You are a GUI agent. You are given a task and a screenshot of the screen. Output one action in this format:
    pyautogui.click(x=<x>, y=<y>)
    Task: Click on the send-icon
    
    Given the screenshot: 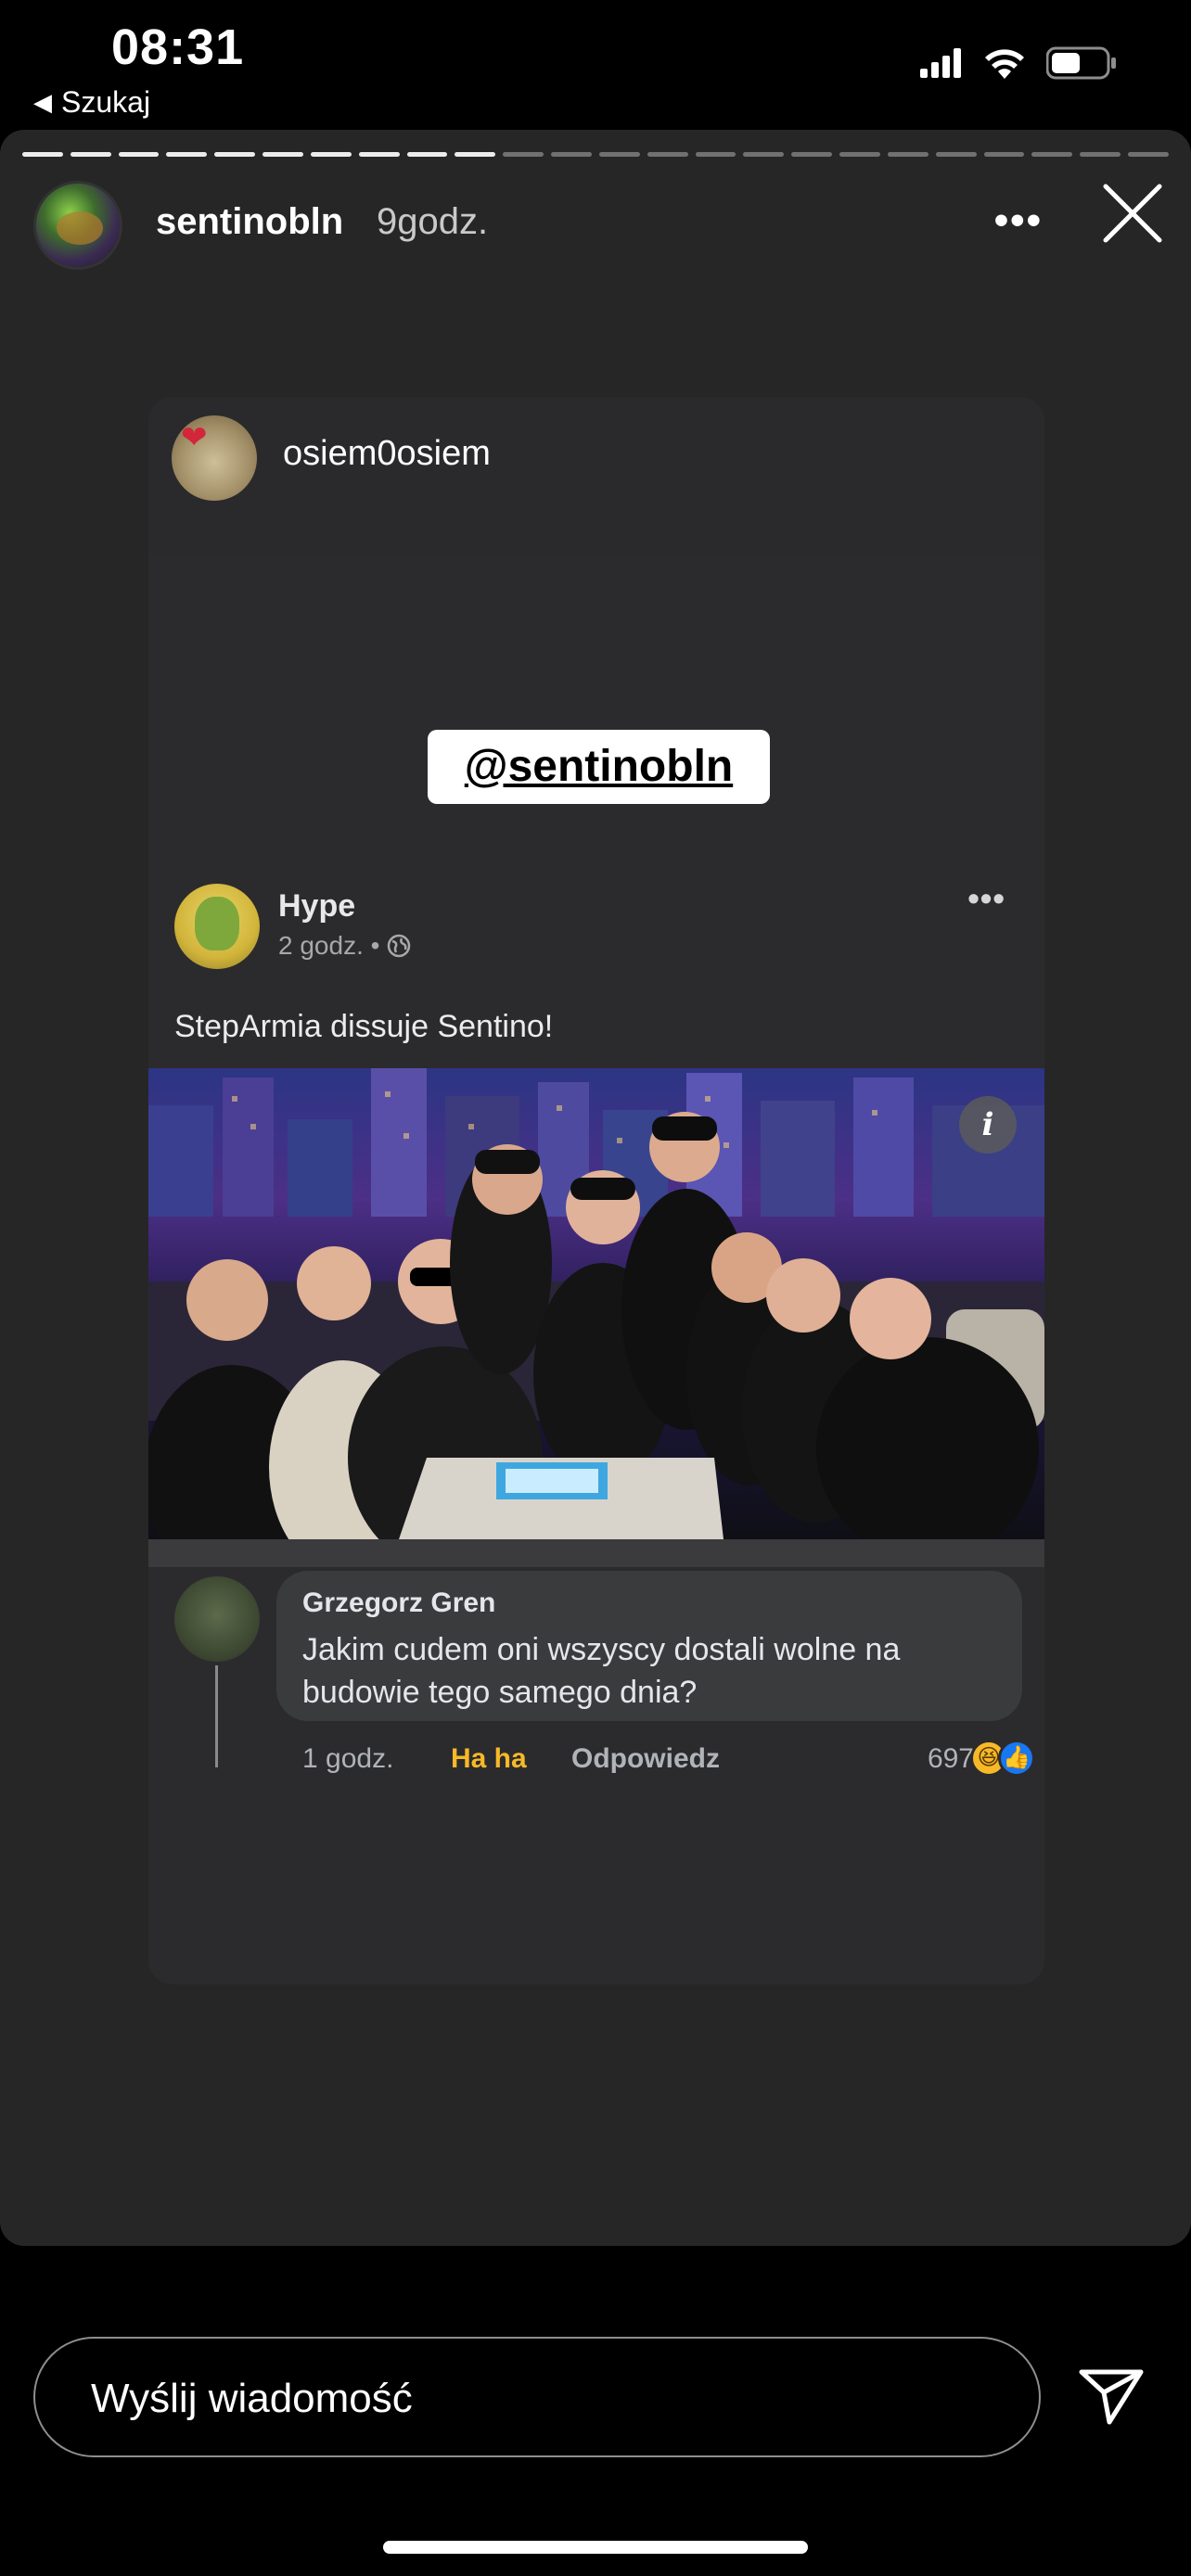 What is the action you would take?
    pyautogui.click(x=1111, y=2397)
    